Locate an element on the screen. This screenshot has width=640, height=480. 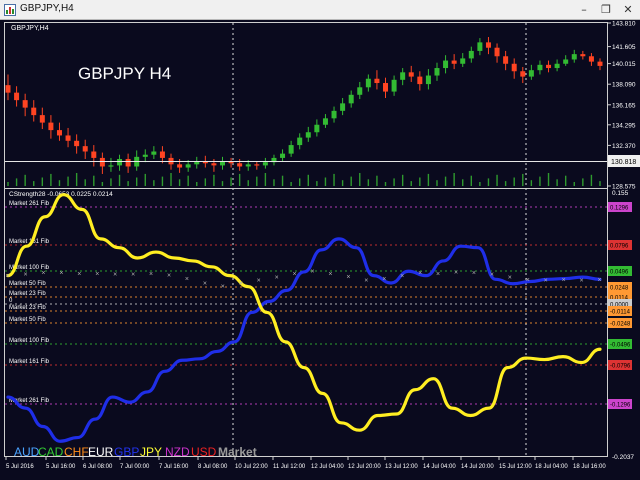
legend-nzd: NZD is located at coordinates (177, 452).